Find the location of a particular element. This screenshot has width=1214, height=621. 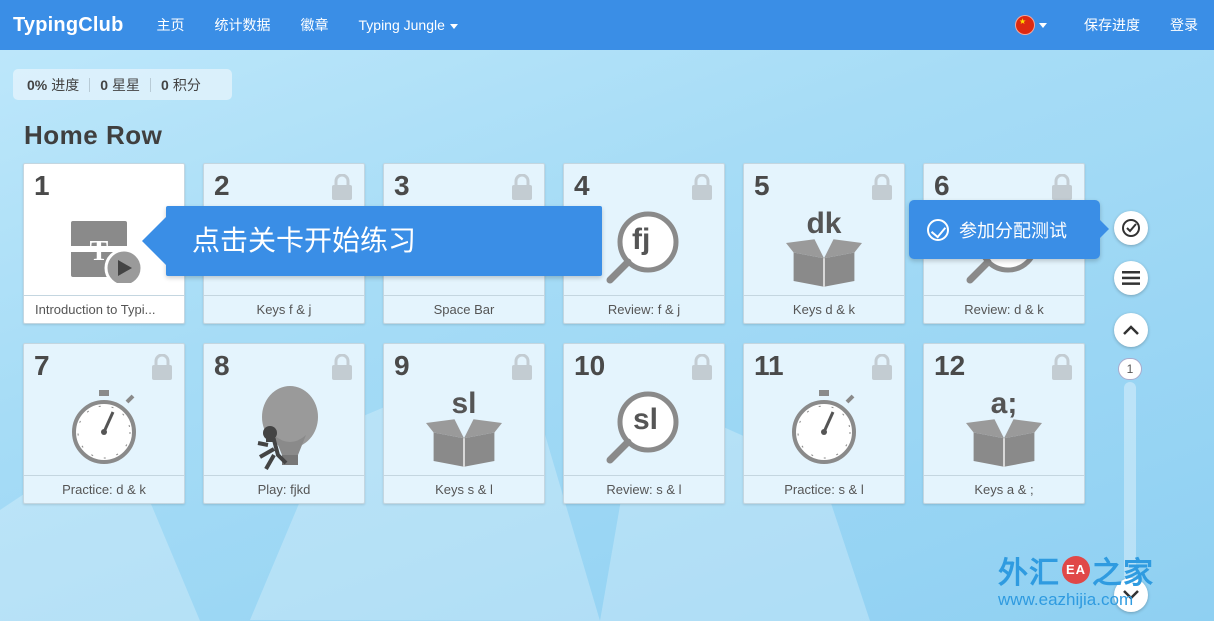

lesson-label: Keys f & j is located at coordinates (284, 309).